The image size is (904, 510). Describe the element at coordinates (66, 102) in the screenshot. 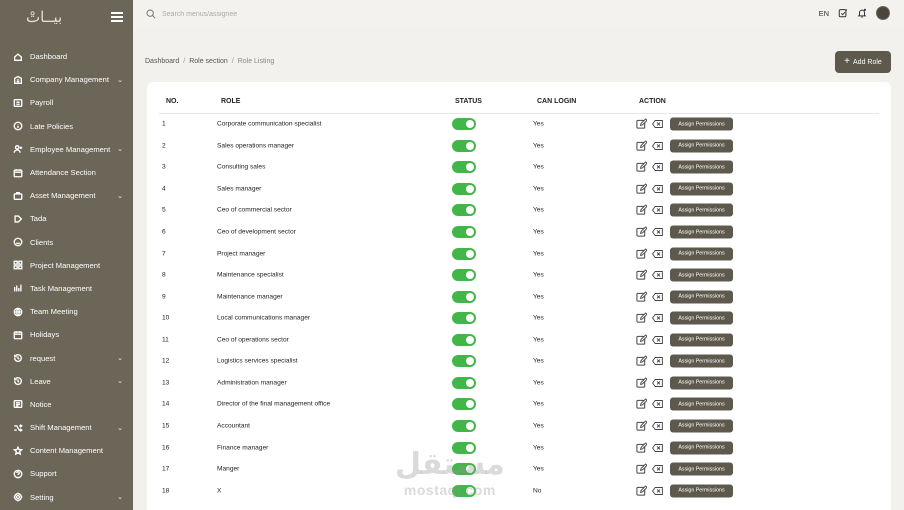

I see `sidebar-item-payroll: Payroll` at that location.